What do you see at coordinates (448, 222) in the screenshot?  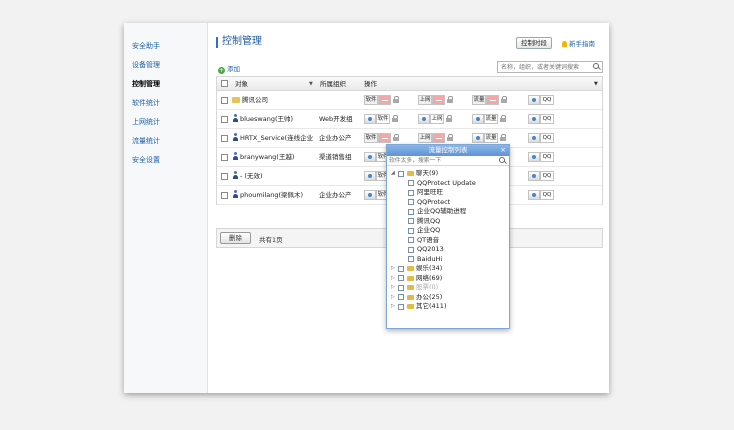 I see `tree-item: 腾讯QQ` at bounding box center [448, 222].